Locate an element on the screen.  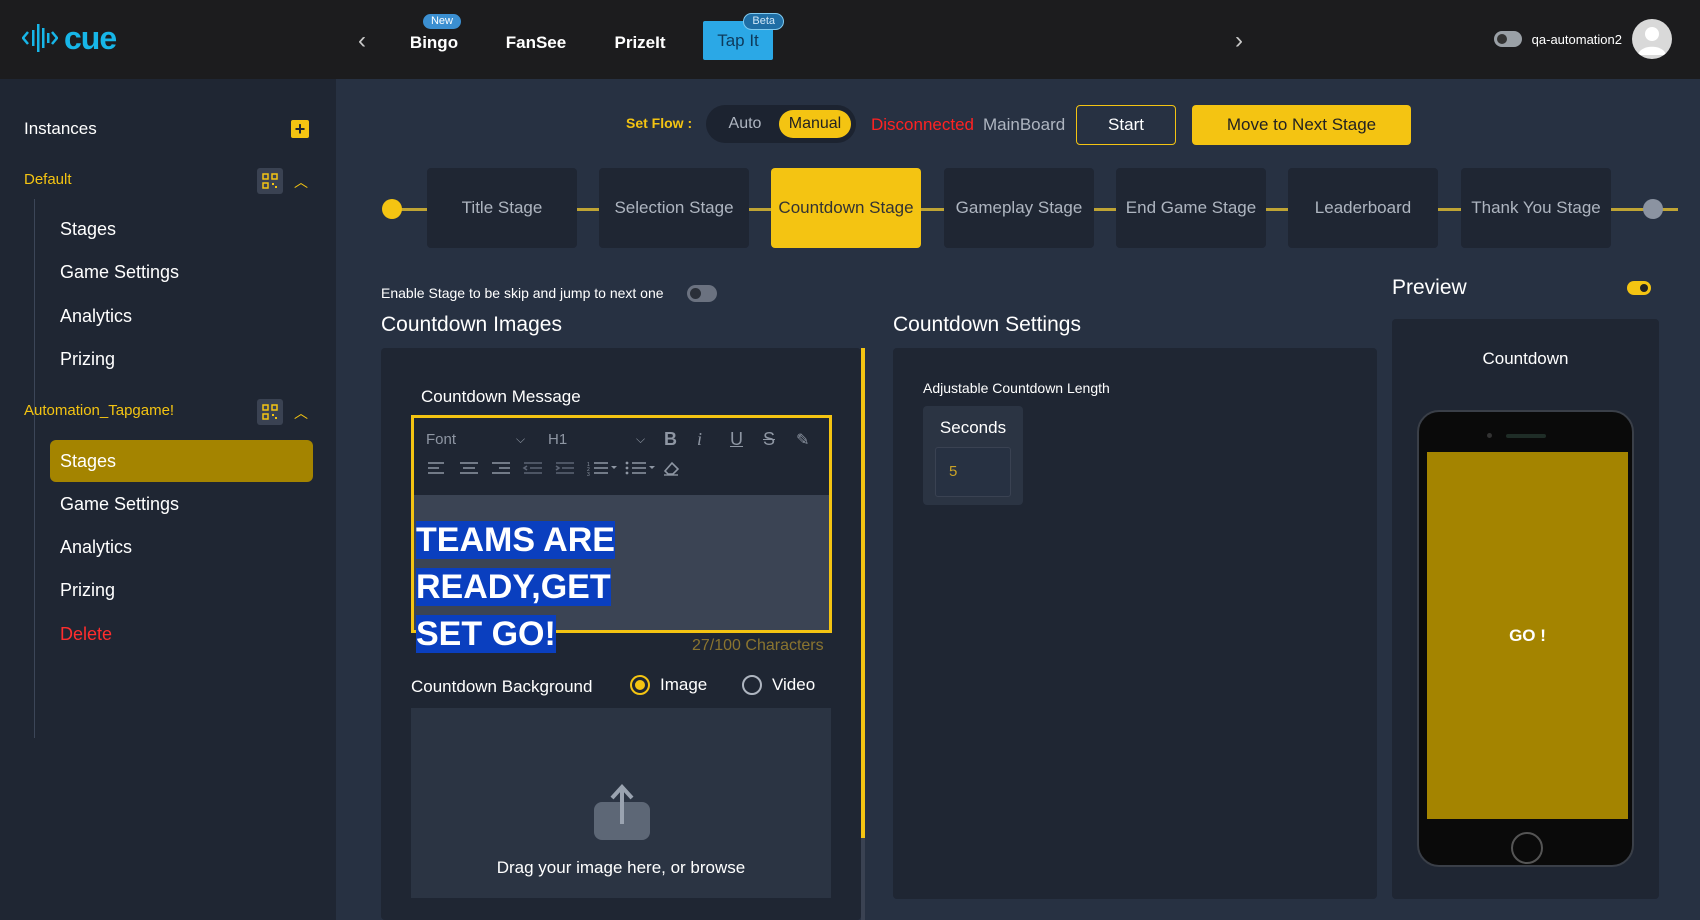
set-flow-label: Set Flow : is located at coordinates (659, 123).